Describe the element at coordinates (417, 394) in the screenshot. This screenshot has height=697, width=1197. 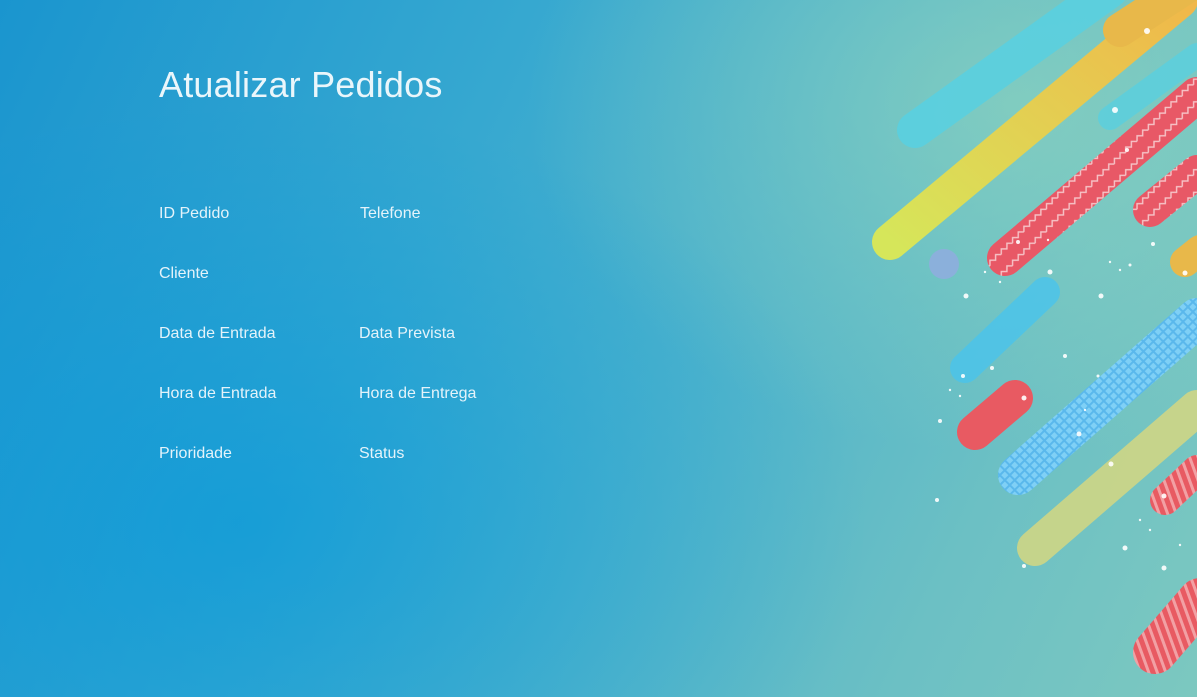
I see `field-hora-entrega: Hora de Entrega` at that location.